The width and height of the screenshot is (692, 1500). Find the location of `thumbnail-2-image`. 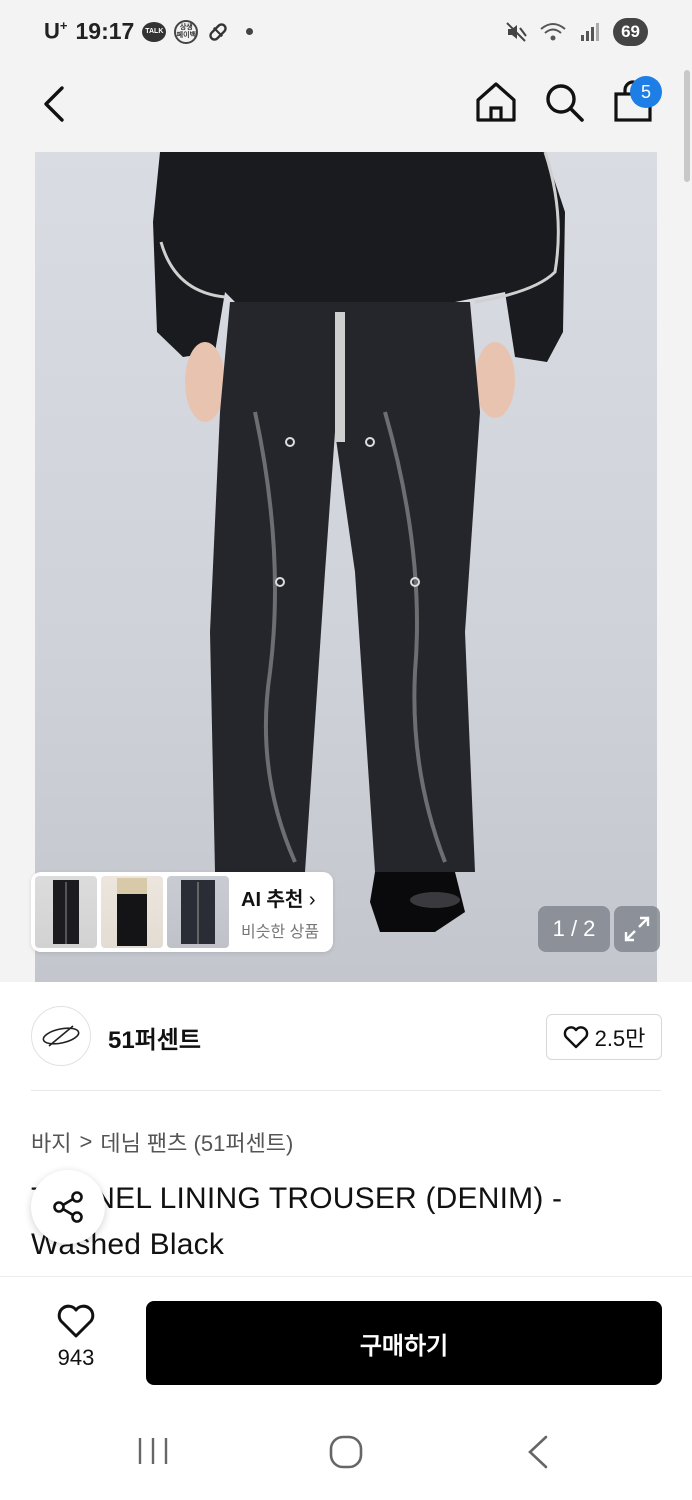

thumbnail-2-image is located at coordinates (132, 912).